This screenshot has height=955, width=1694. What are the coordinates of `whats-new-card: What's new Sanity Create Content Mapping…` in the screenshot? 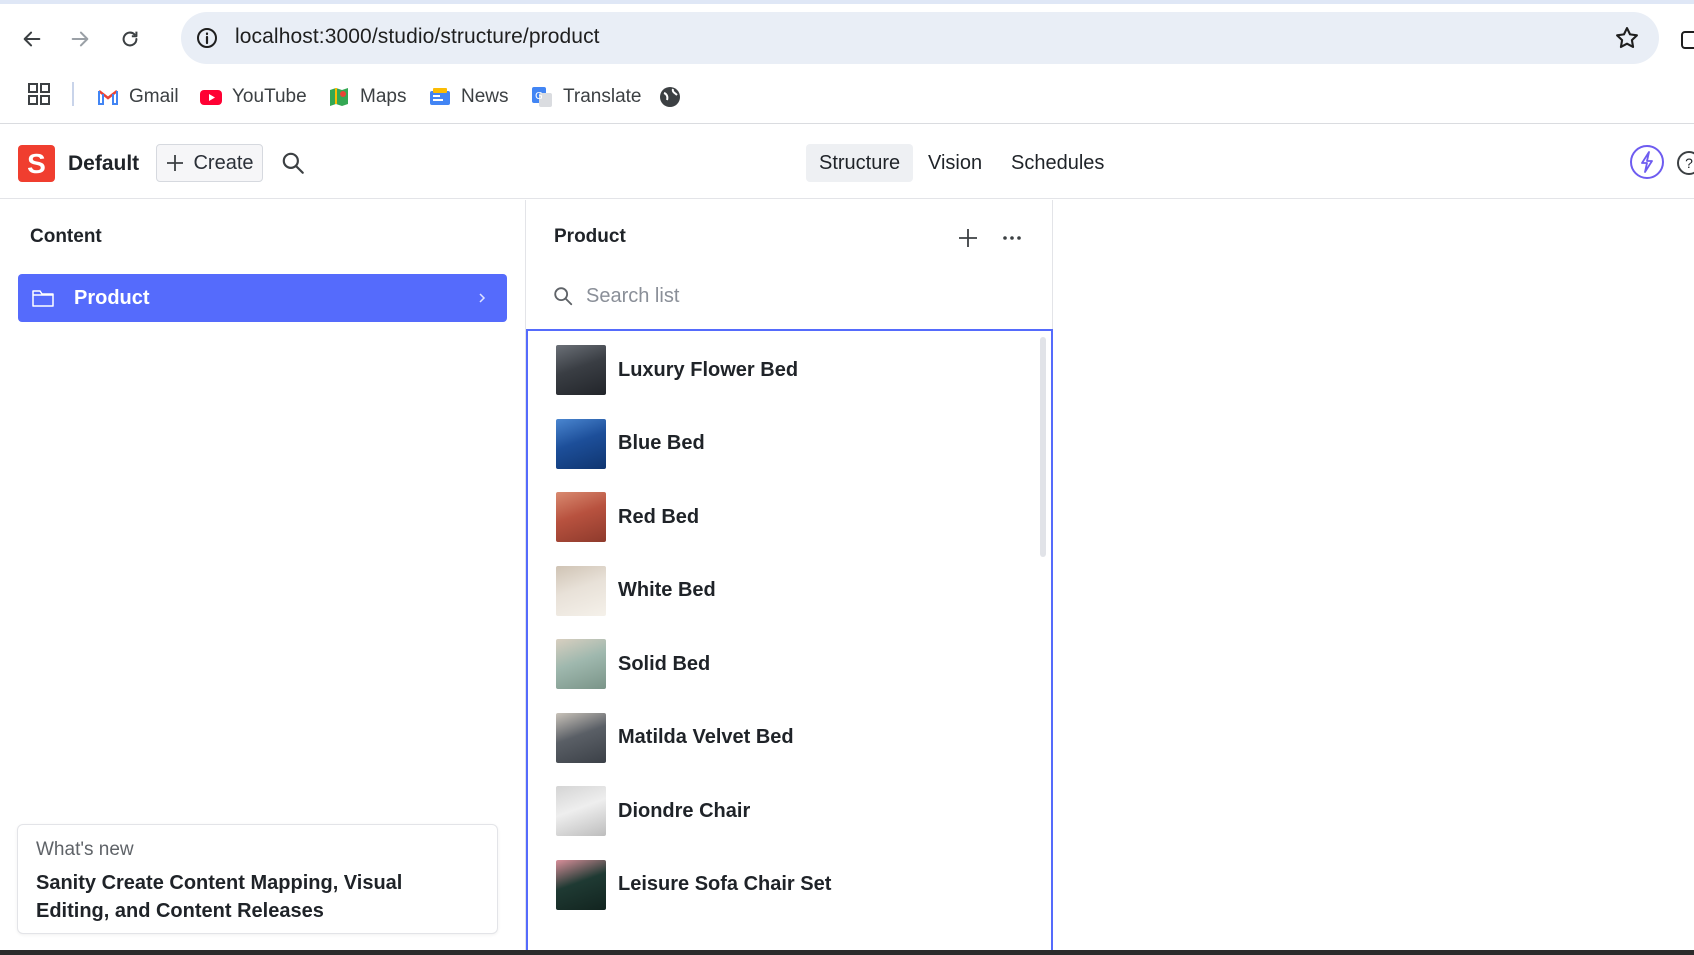 It's located at (257, 879).